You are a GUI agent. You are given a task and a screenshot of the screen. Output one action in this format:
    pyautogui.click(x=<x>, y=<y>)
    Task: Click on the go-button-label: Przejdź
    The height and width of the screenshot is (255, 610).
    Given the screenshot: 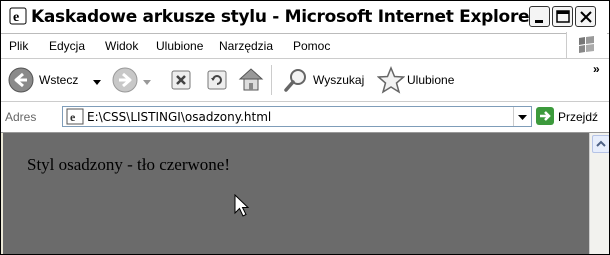 What is the action you would take?
    pyautogui.click(x=578, y=117)
    